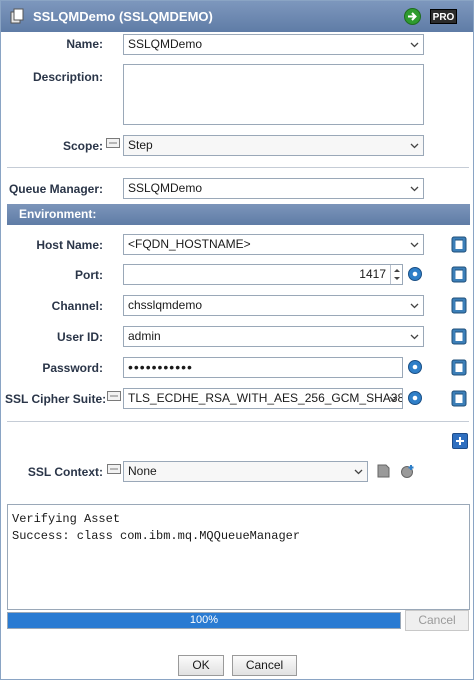  Describe the element at coordinates (79, 337) in the screenshot. I see `user-id-label: User ID:` at that location.